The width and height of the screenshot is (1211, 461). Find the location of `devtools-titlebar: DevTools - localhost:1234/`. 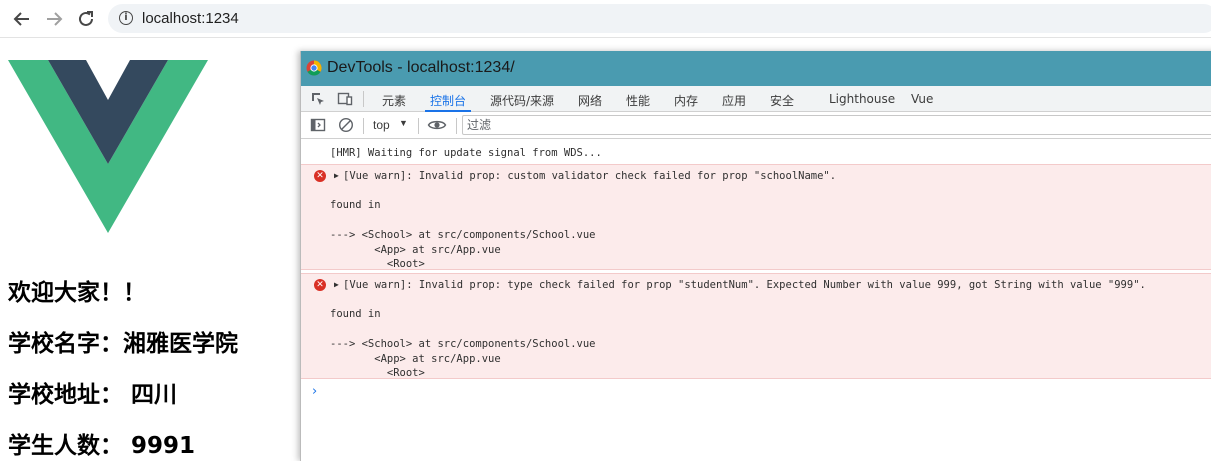

devtools-titlebar: DevTools - localhost:1234/ is located at coordinates (756, 68).